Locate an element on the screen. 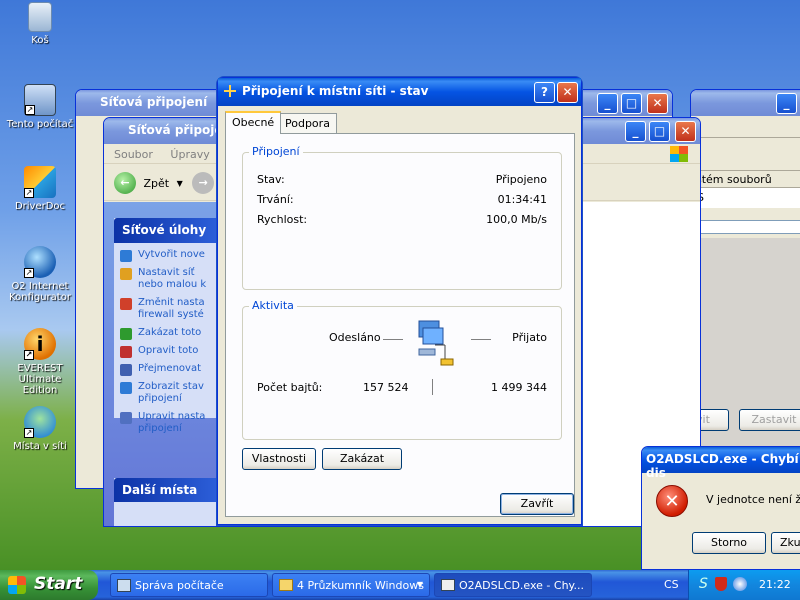  desktop-icon-network-places: ↗ Místa v síti is located at coordinates (40, 429).